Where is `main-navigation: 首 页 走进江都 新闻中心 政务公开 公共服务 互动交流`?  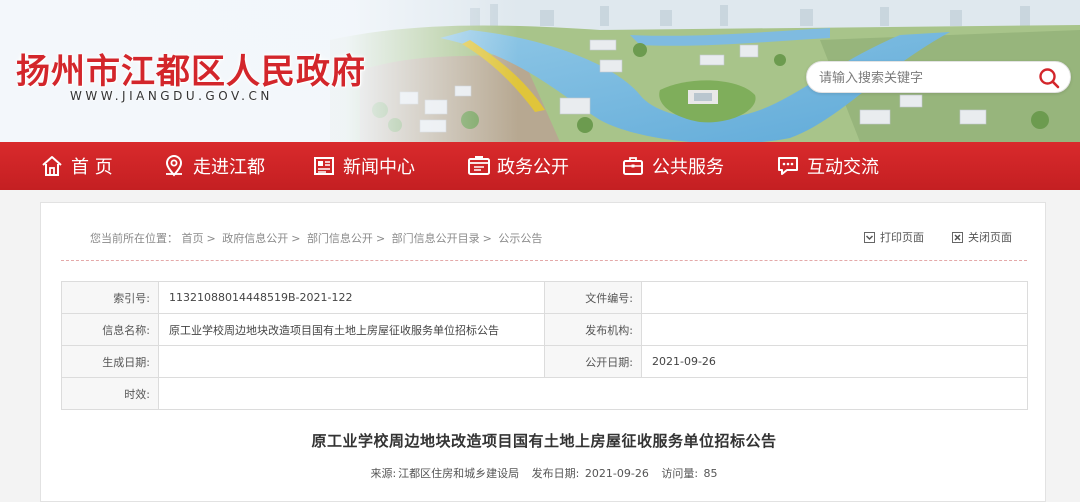 main-navigation: 首 页 走进江都 新闻中心 政务公开 公共服务 互动交流 is located at coordinates (540, 166).